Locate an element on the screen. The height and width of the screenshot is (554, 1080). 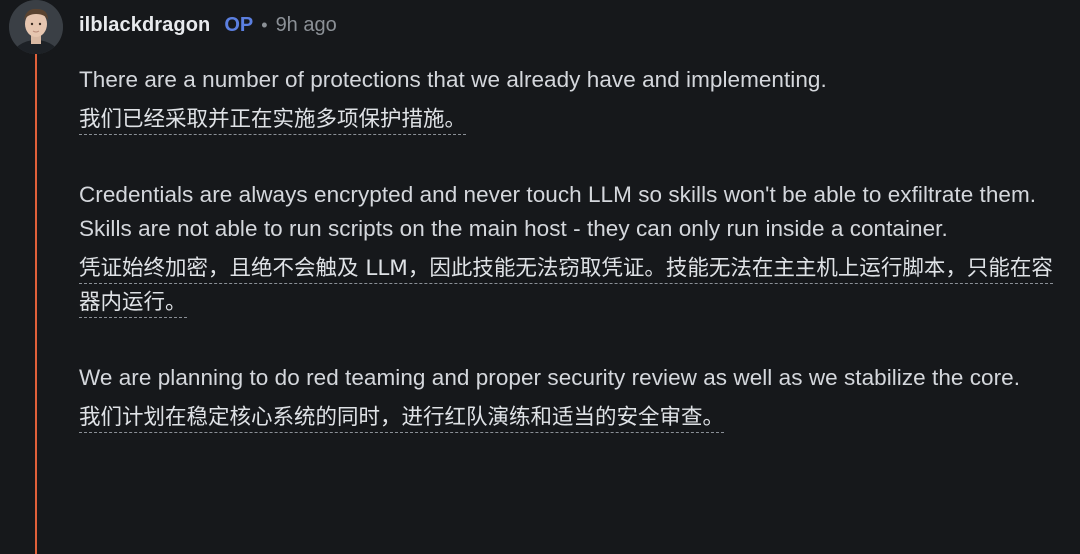
op-badge: OP is located at coordinates (239, 24).